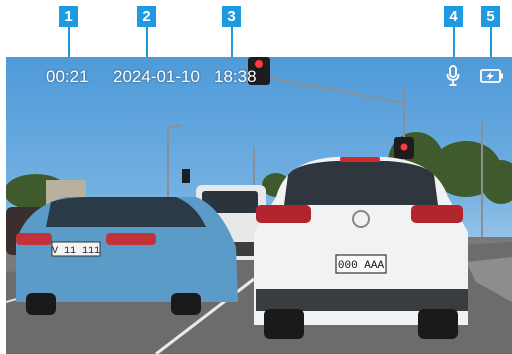 The image size is (512, 354). Describe the element at coordinates (235, 76) in the screenshot. I see `recording-time: 18:38` at that location.